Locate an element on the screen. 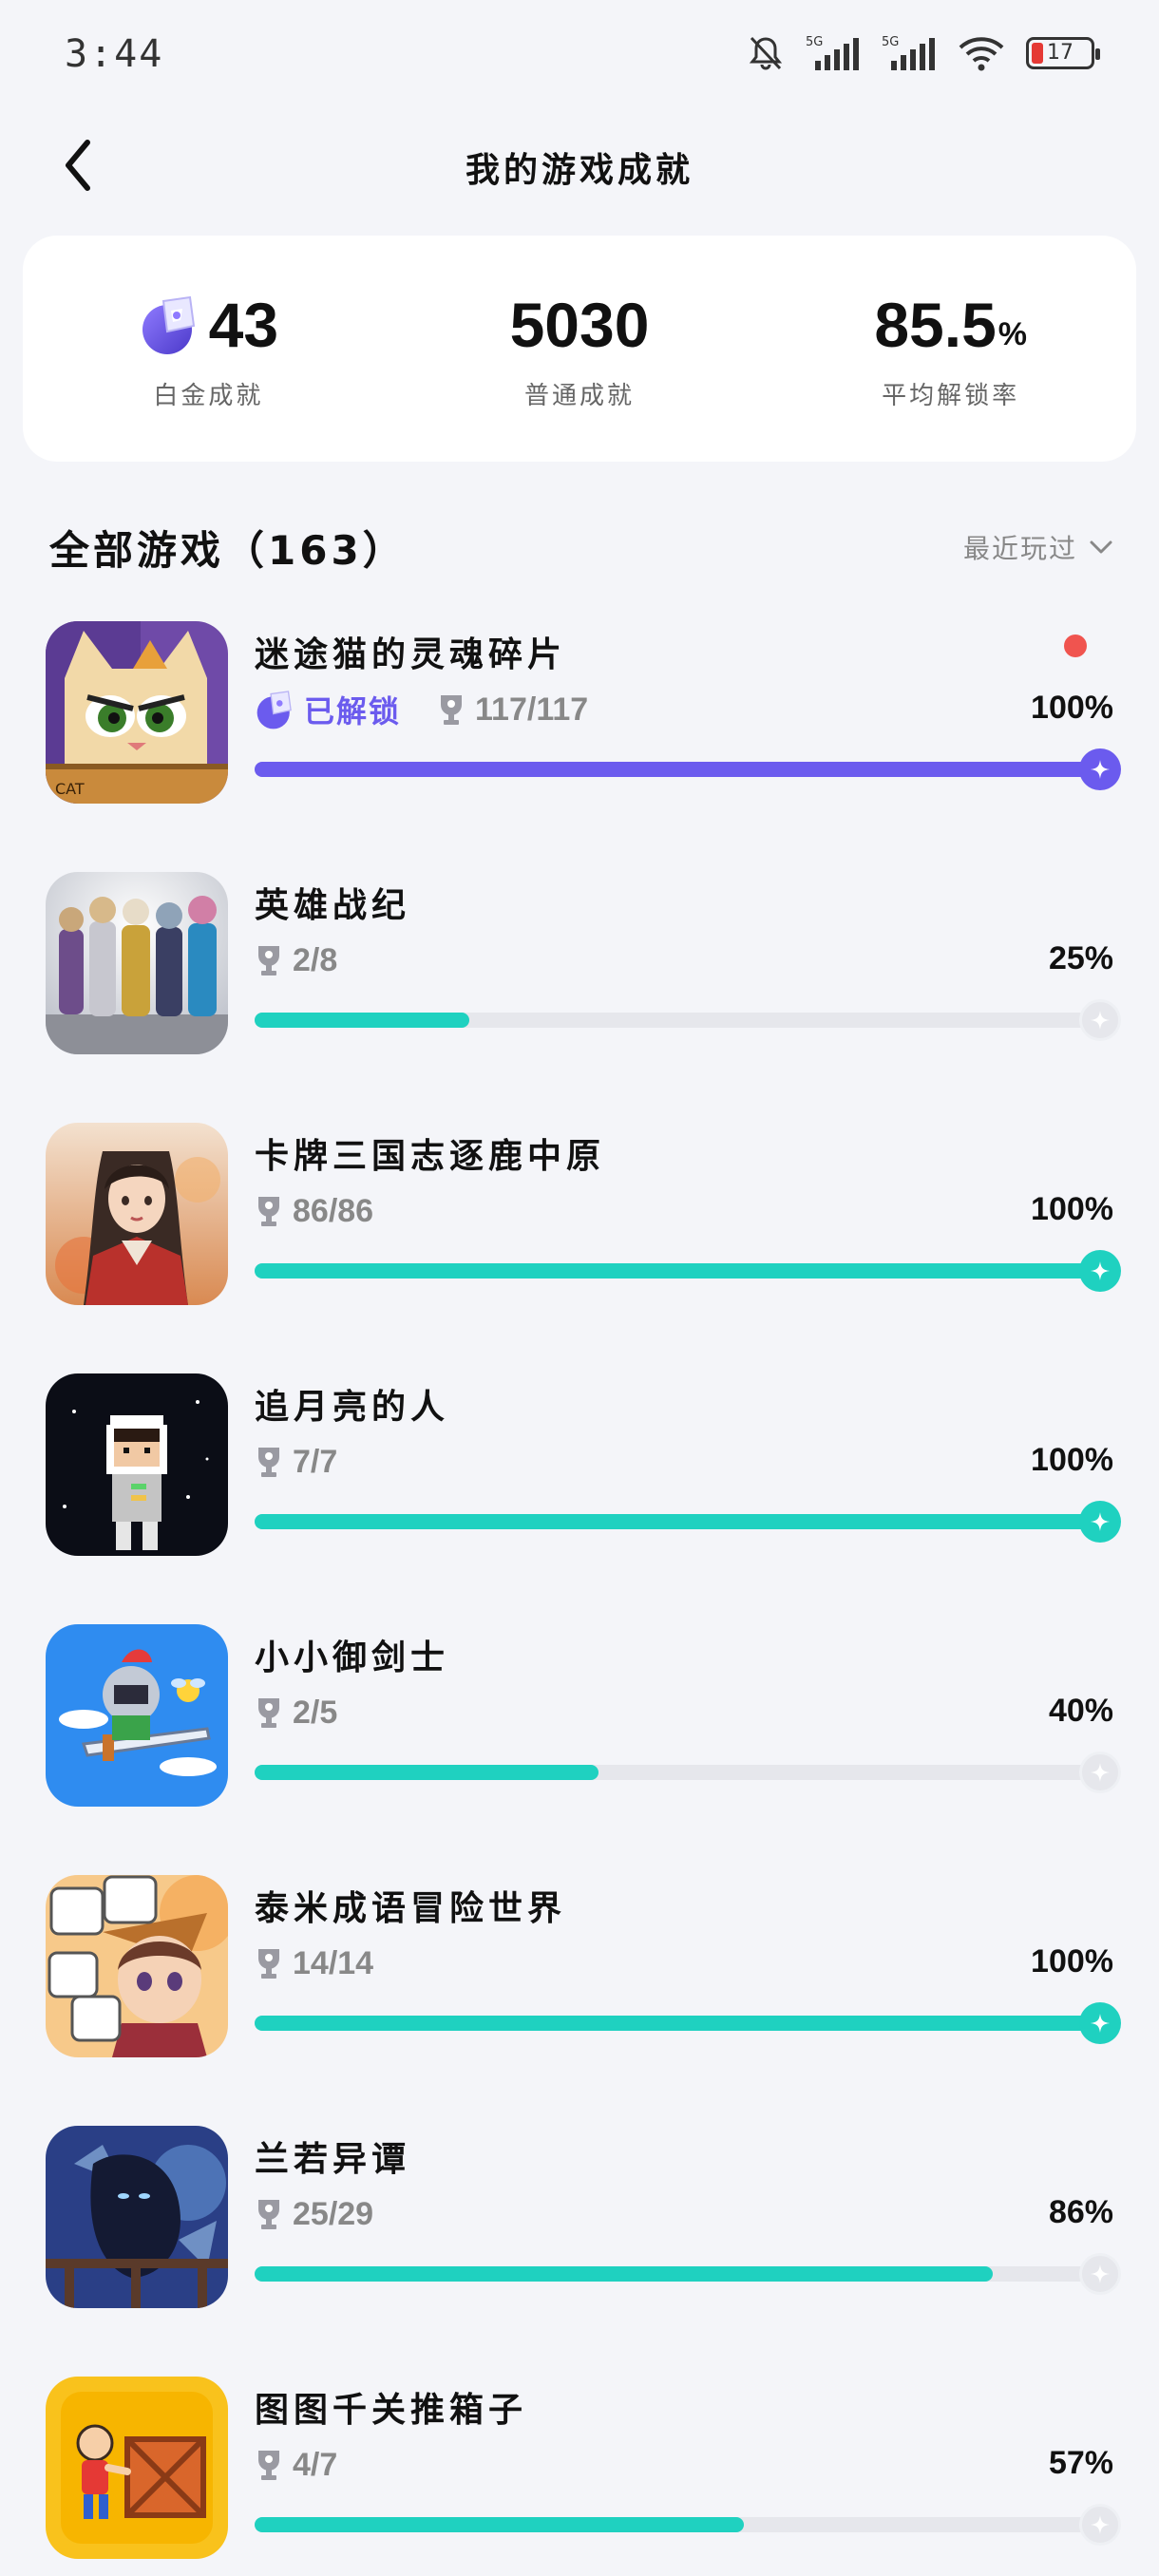 This screenshot has height=2576, width=1159. achievement-count: 25/29 is located at coordinates (333, 2213).